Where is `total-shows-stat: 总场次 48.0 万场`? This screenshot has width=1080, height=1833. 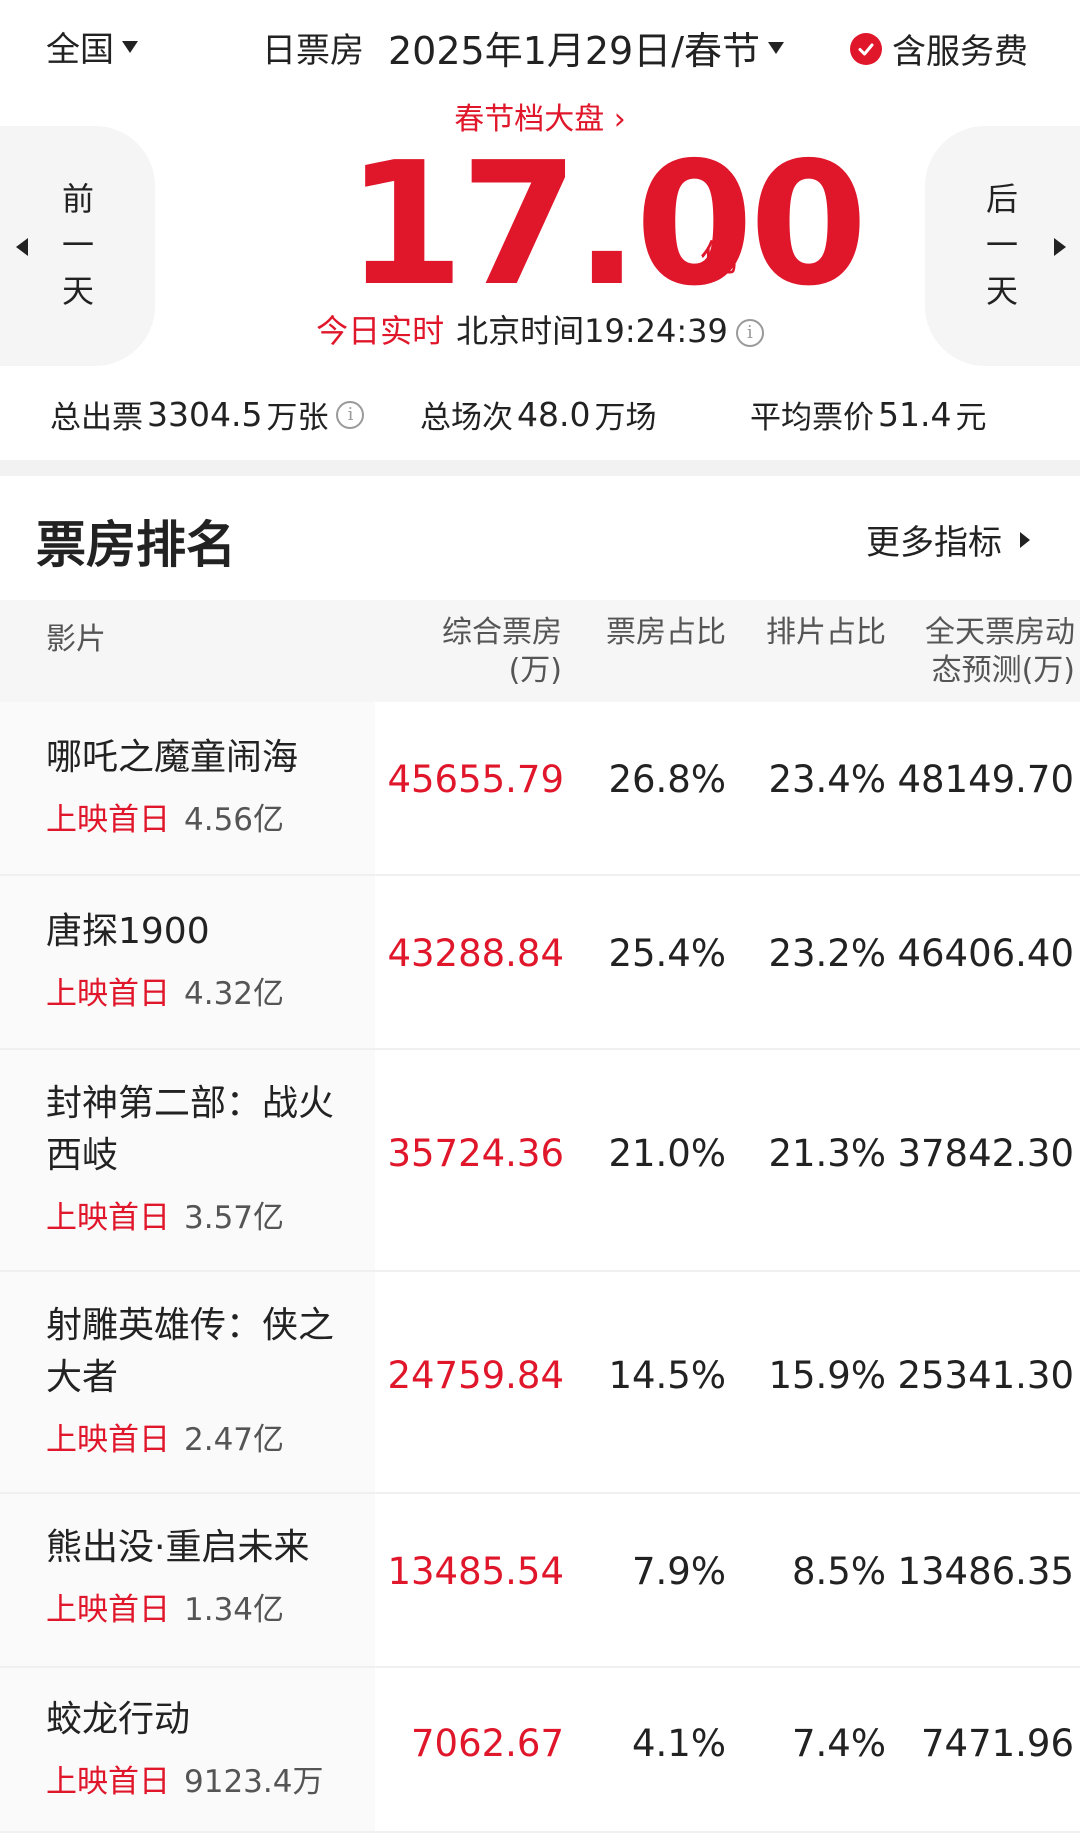
total-shows-stat: 总场次 48.0 万场 is located at coordinates (538, 414).